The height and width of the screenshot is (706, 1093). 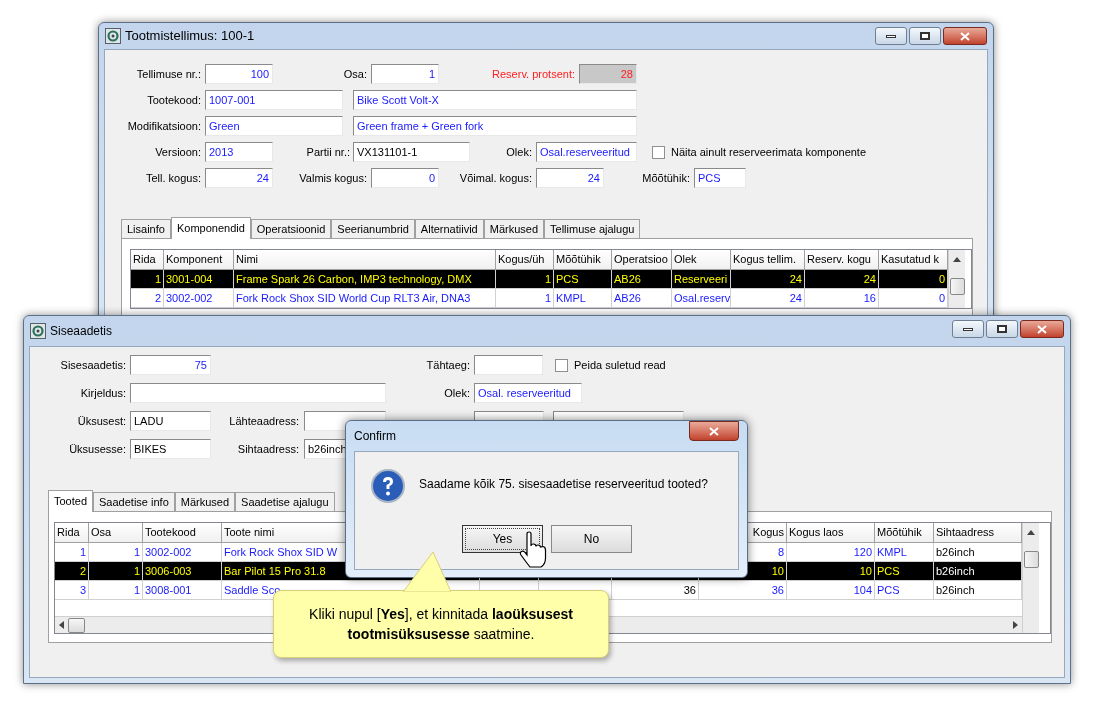 I want to click on field-label: Üksusesse:, so click(x=97, y=449).